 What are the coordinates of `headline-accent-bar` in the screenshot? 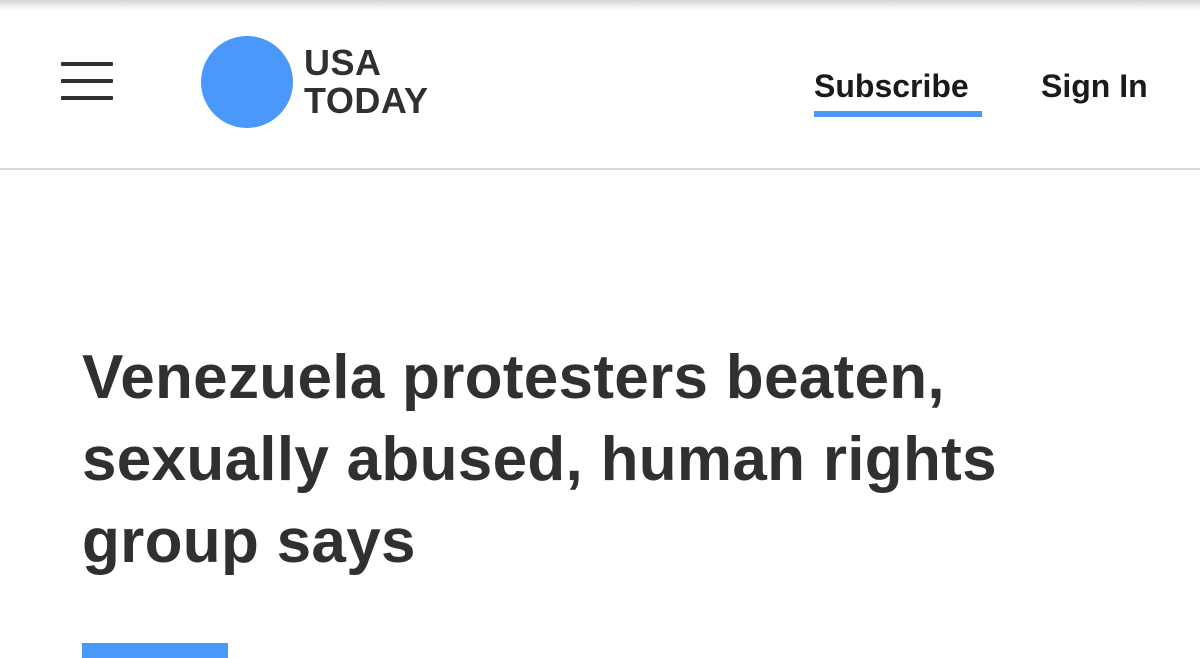 It's located at (155, 650).